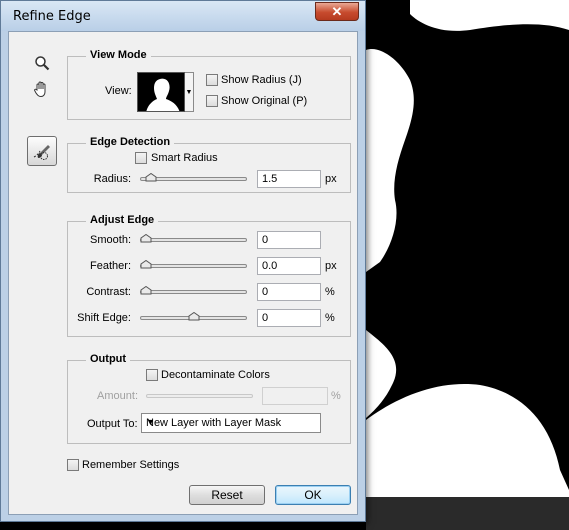 The image size is (569, 530). I want to click on shift-edge-label: Shift Edge:, so click(104, 318).